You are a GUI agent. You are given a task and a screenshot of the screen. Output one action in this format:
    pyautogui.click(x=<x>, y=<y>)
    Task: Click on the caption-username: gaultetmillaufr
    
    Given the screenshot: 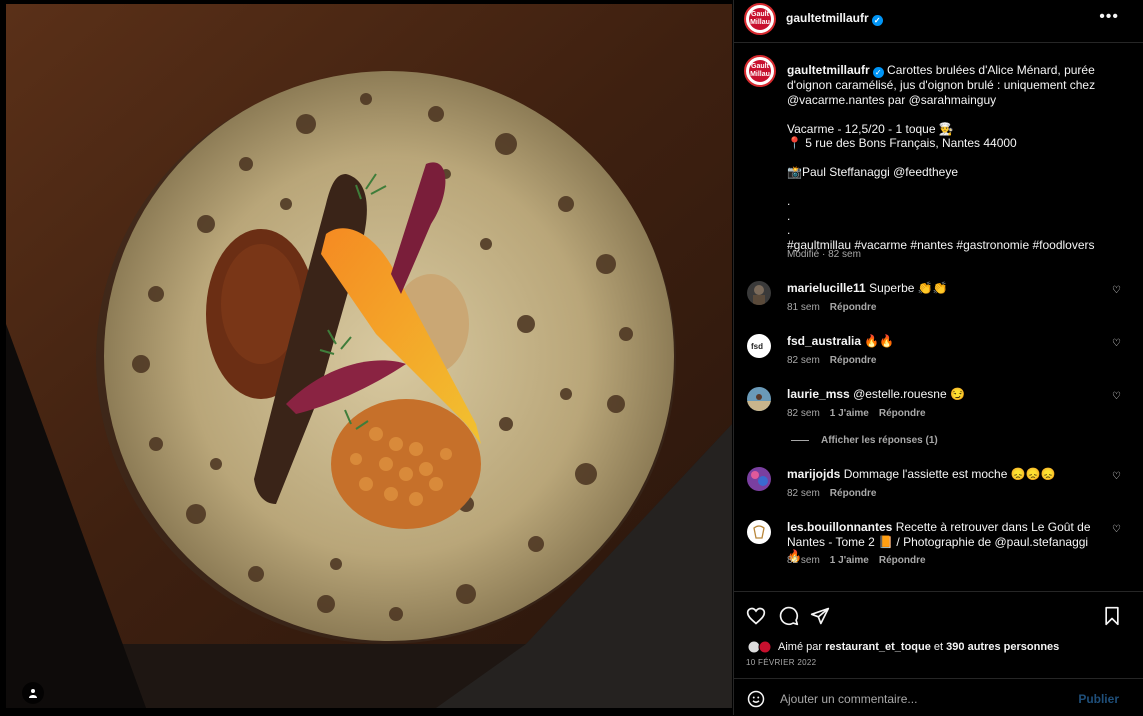 What is the action you would take?
    pyautogui.click(x=828, y=70)
    